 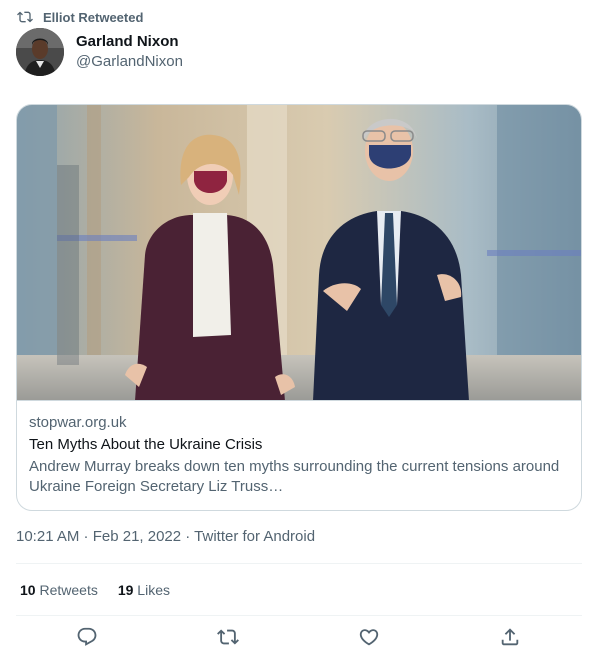 I want to click on reply-button, so click(x=87, y=639).